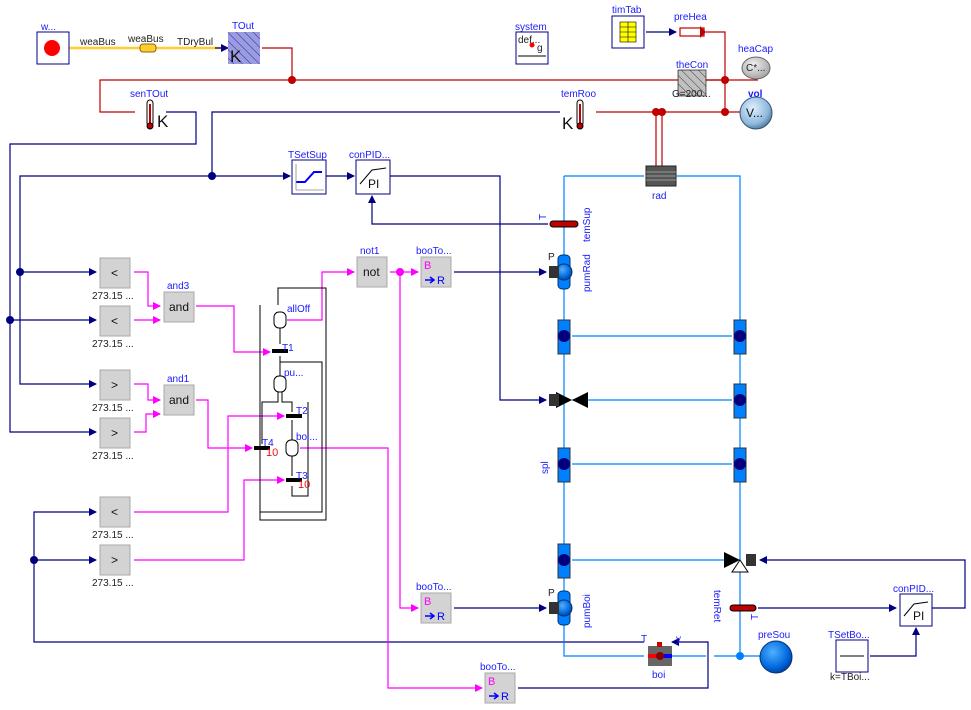 Image resolution: width=971 pixels, height=710 pixels. I want to click on heacap-label: heaCap, so click(755, 49).